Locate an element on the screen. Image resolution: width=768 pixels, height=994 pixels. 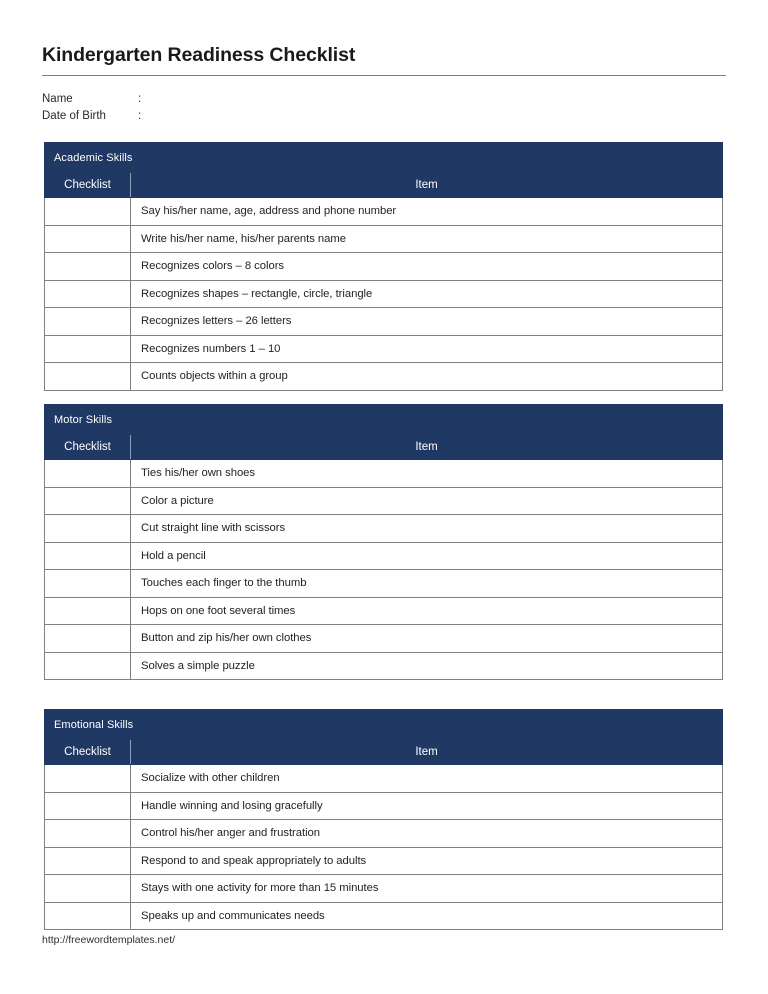
date-of-birth-input is located at coordinates (238, 113).